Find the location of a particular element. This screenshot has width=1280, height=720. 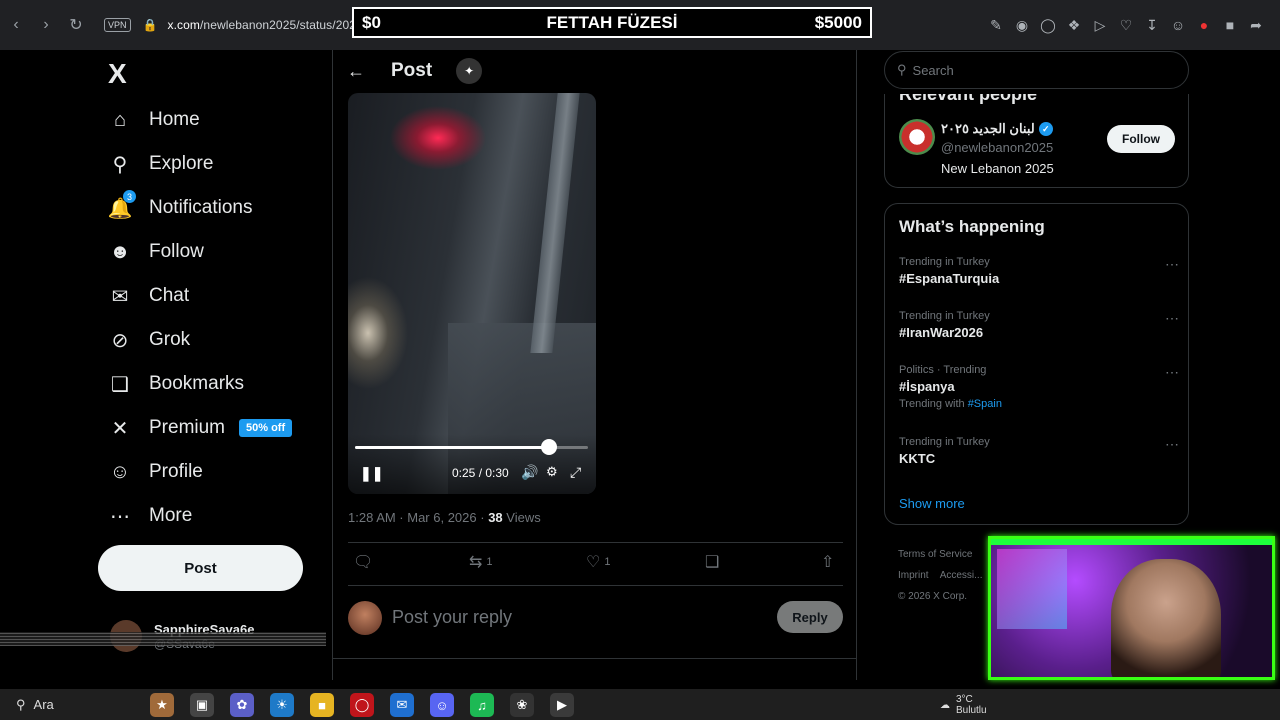

trend-item: Trending in Turkey #IranWar2026 ⋯ is located at coordinates (1039, 325).